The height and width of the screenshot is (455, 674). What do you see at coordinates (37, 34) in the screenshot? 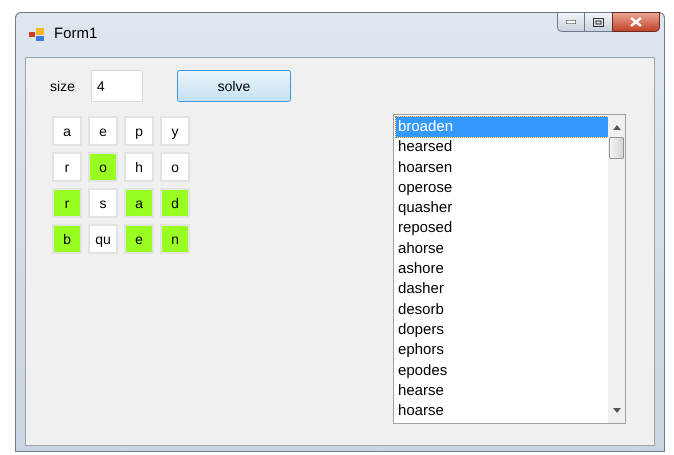
I see `app-icon` at bounding box center [37, 34].